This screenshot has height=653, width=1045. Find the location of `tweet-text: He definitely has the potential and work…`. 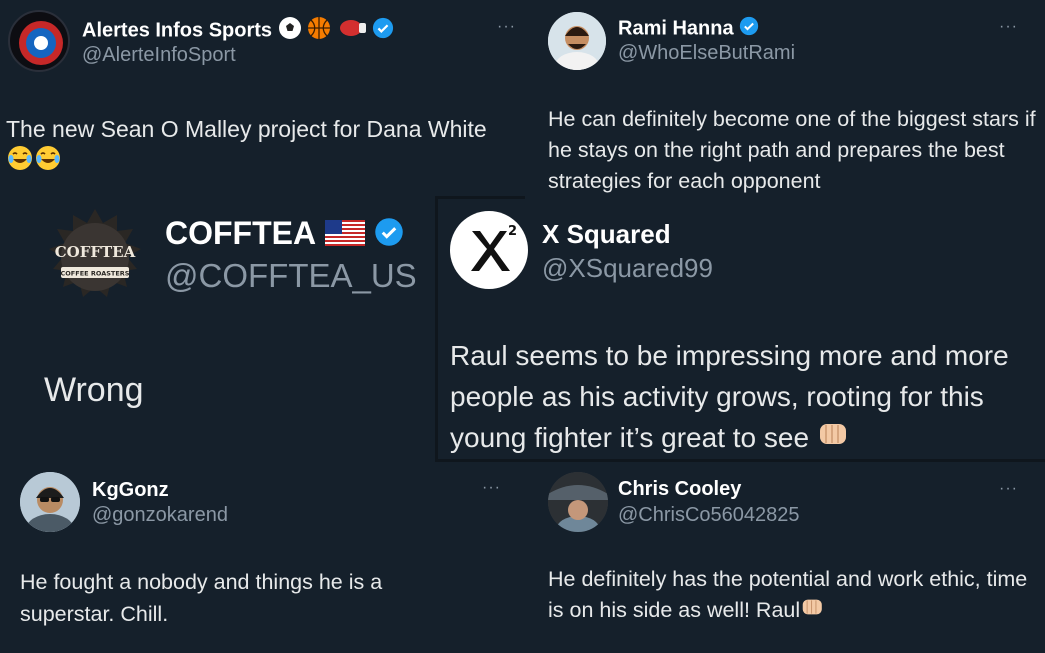

tweet-text: He definitely has the potential and work… is located at coordinates (788, 594).